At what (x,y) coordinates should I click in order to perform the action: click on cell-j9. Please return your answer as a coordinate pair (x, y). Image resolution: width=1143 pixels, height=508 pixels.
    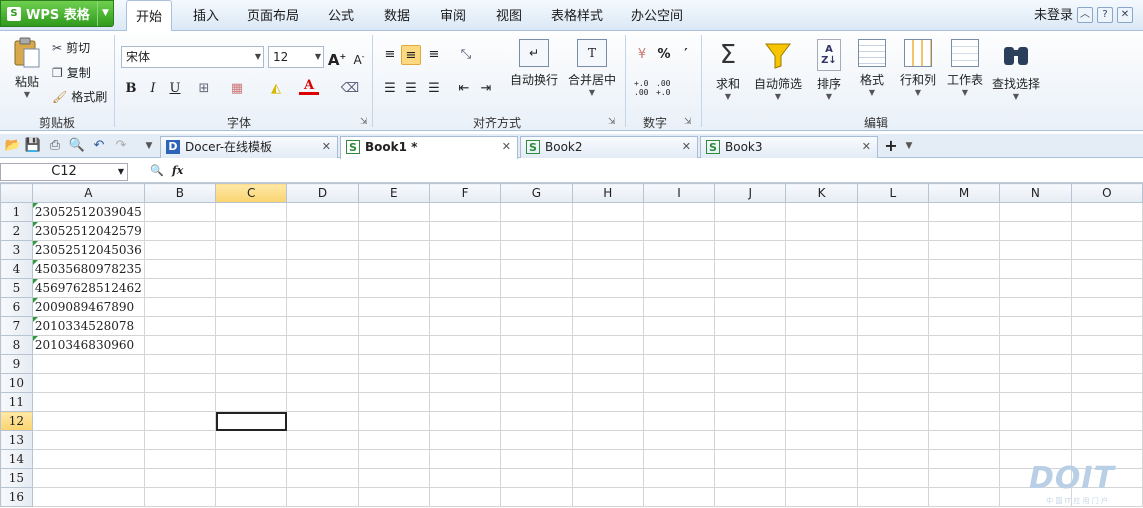
    Looking at the image, I should click on (750, 364).